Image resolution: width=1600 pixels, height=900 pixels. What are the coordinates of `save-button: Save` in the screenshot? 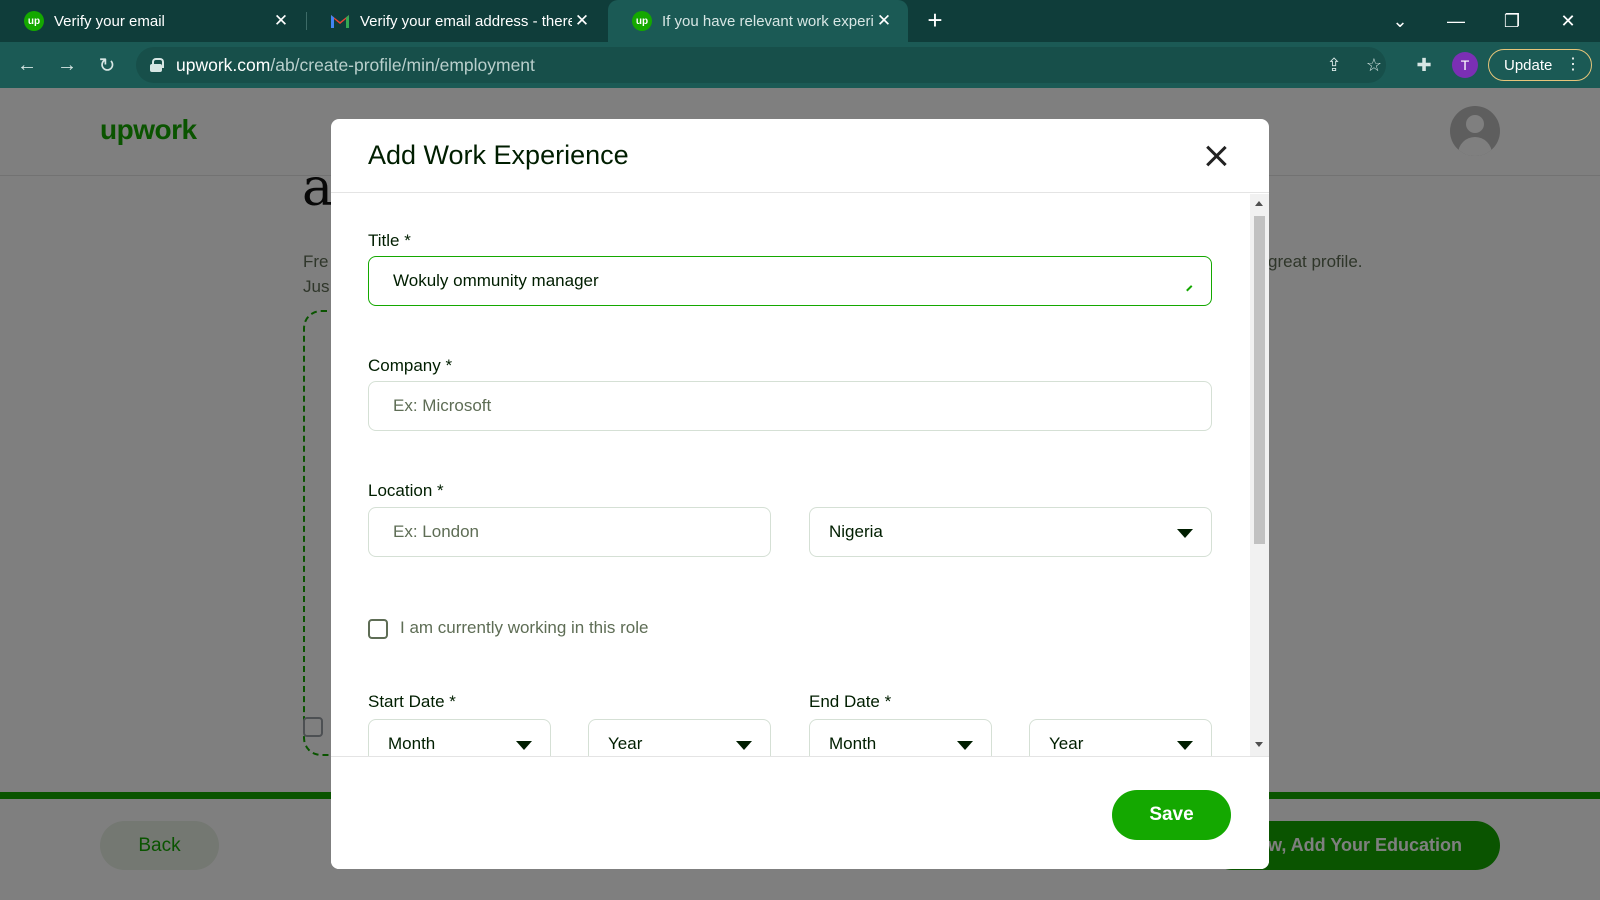 It's located at (1171, 815).